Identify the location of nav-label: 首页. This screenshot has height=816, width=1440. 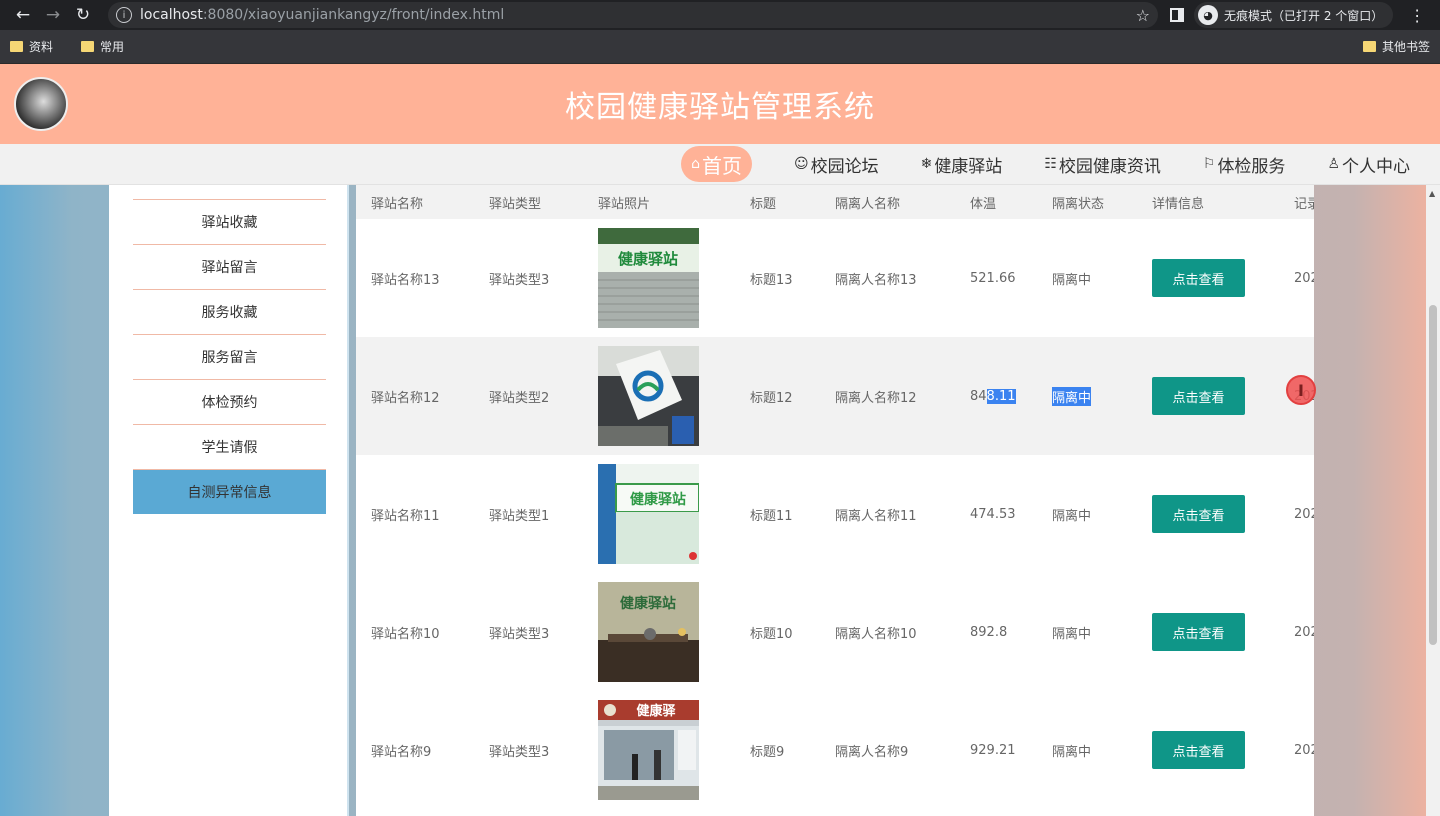
(721, 165).